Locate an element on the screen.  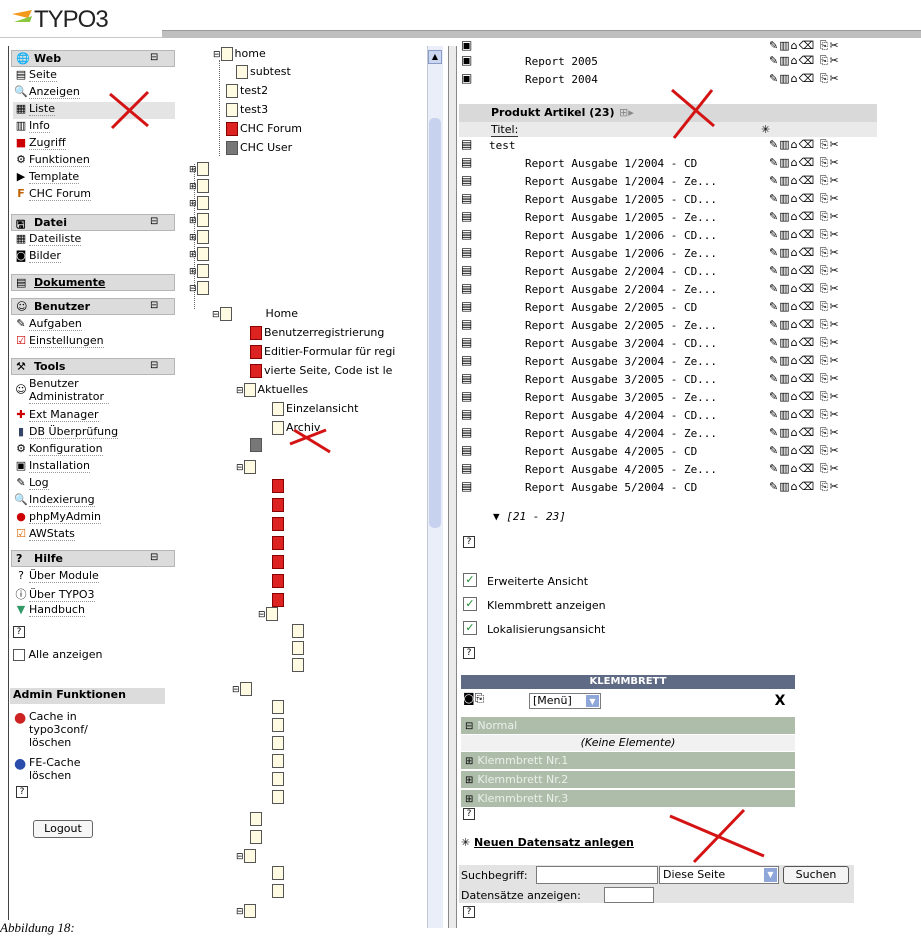
table-row: ▤ Report Ausgabe 2/2005 - Ze... ✎▥⌂⌫ ⎘✂ is located at coordinates (666, 325).